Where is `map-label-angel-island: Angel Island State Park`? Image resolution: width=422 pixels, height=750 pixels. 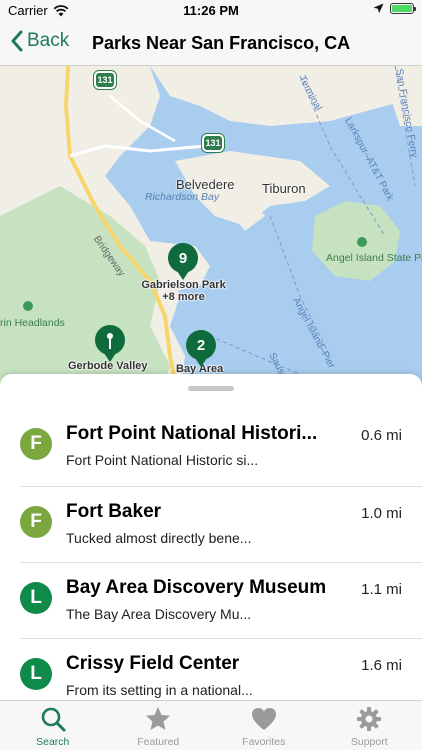
map-label-angel-island: Angel Island State Park is located at coordinates (374, 258).